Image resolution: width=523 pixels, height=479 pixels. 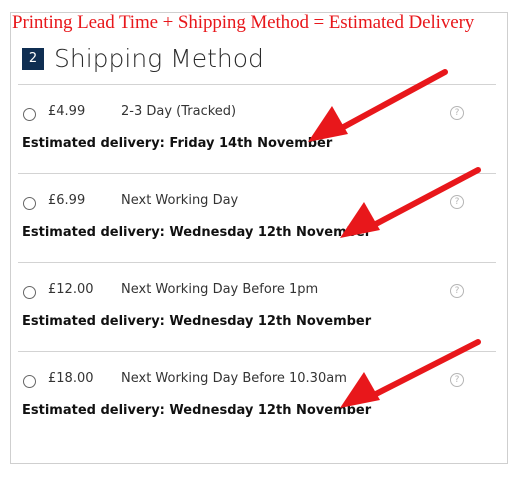 I want to click on step-number-badge: 2, so click(x=33, y=58).